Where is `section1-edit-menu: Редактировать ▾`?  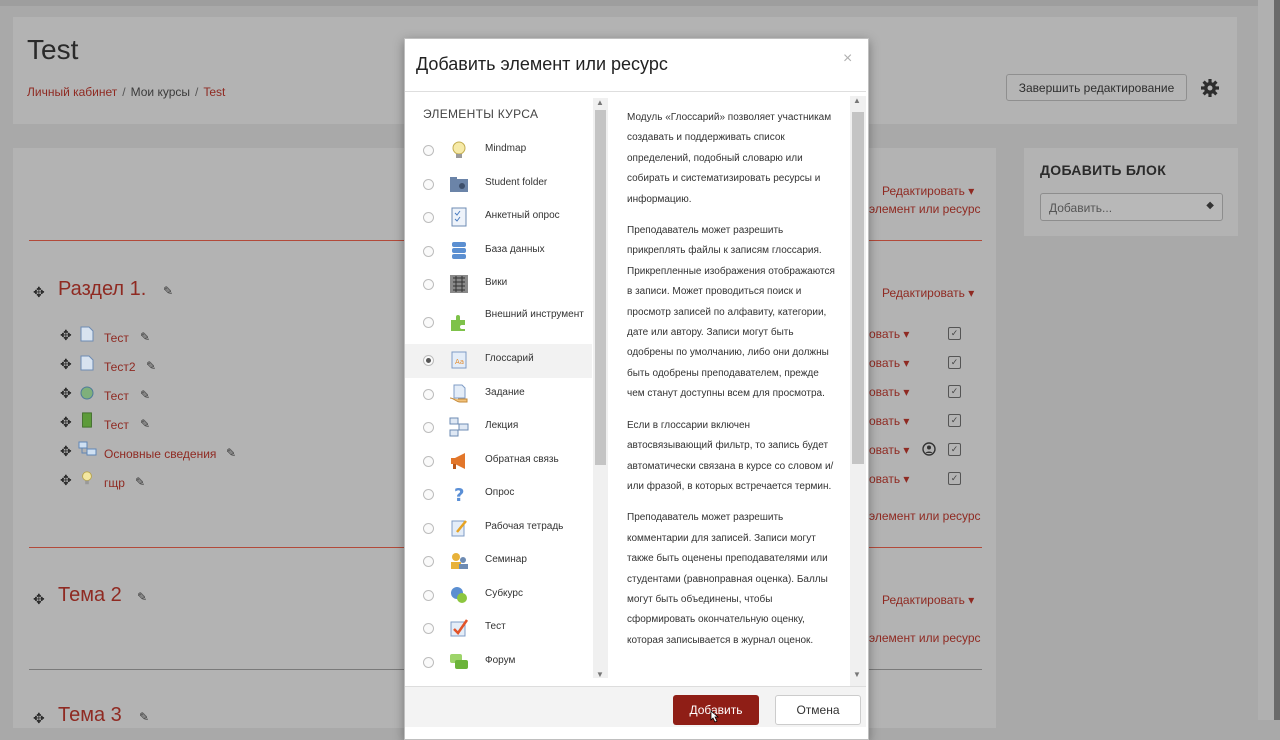
section1-edit-menu: Редактировать ▾ is located at coordinates (928, 293).